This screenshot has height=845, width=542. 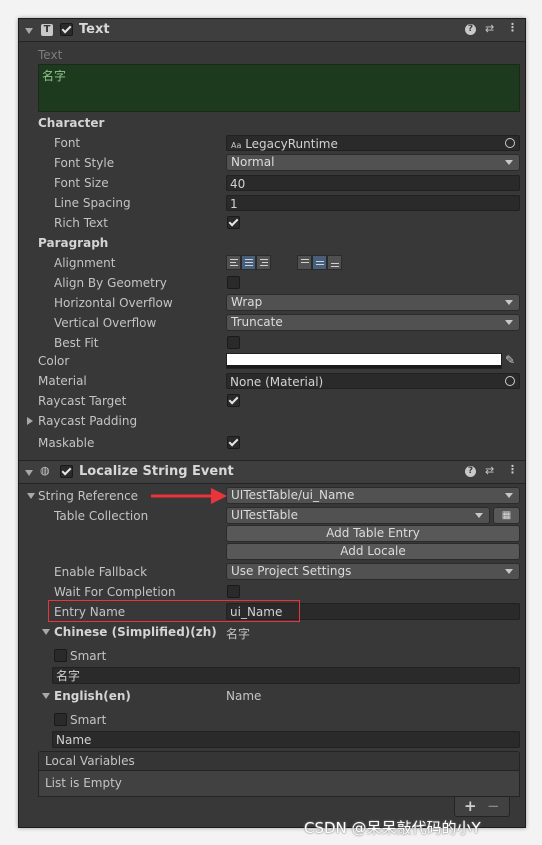 I want to click on align-center-button, so click(x=248, y=262).